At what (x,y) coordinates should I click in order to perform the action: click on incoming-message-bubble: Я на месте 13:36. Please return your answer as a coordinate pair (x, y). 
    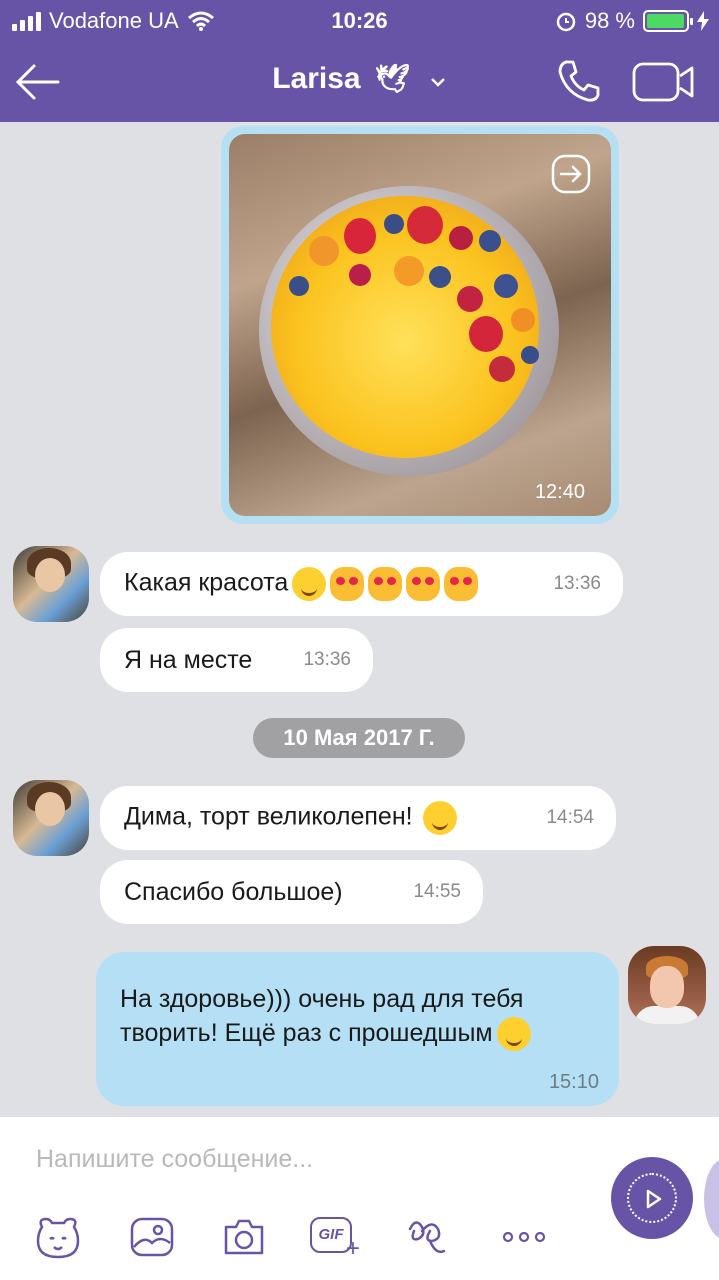
    Looking at the image, I should click on (236, 660).